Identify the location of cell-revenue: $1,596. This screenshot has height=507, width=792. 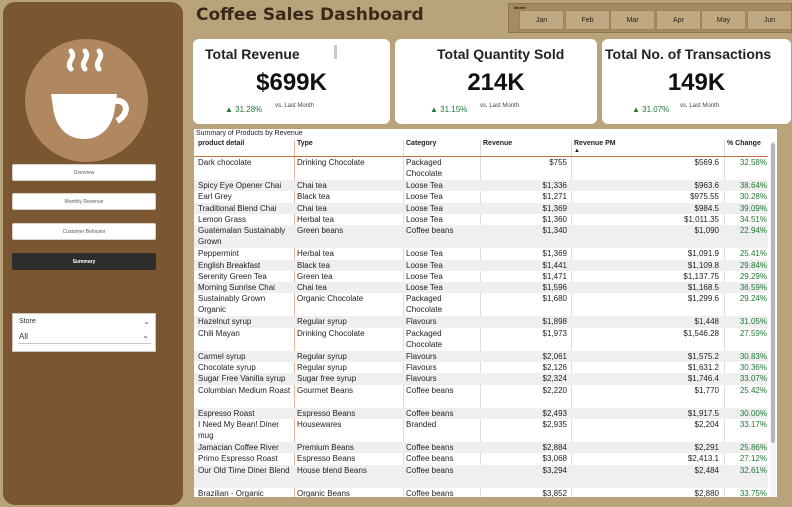
(554, 288).